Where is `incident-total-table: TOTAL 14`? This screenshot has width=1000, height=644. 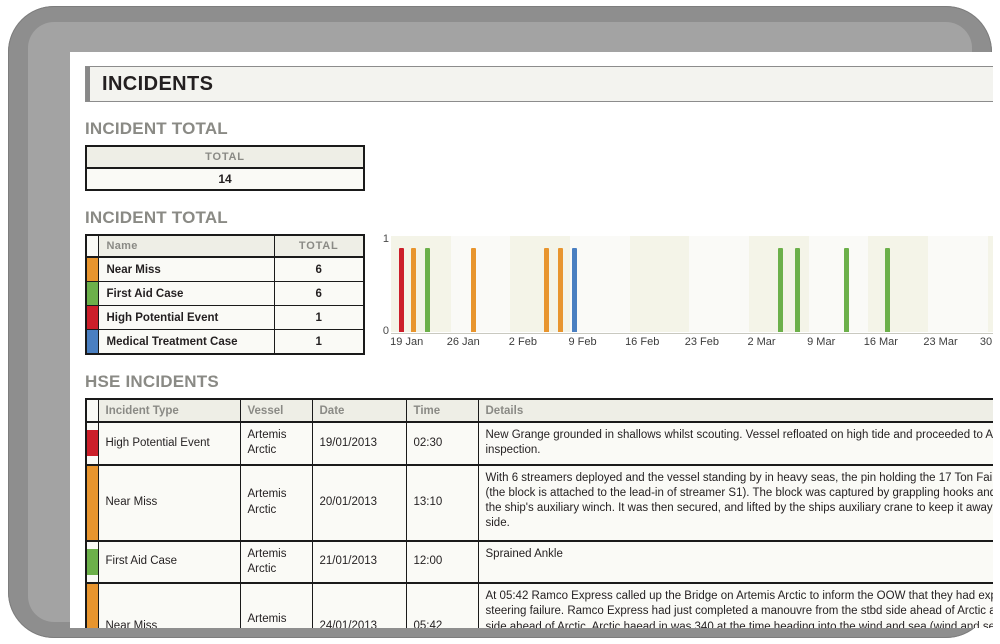
incident-total-table: TOTAL 14 is located at coordinates (225, 168).